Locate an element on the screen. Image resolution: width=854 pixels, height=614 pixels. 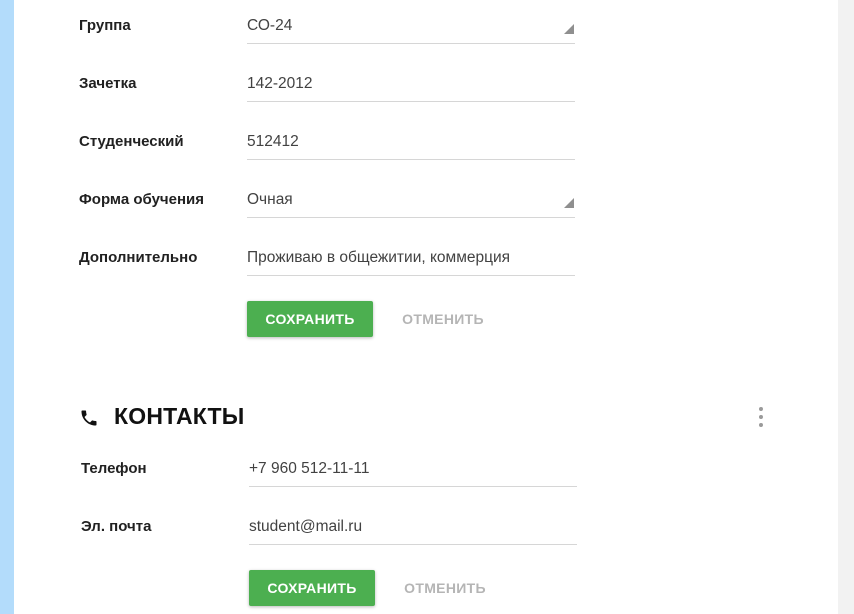
form-row-phone: Телефон +7 960 512-11-11 is located at coordinates (316, 472).